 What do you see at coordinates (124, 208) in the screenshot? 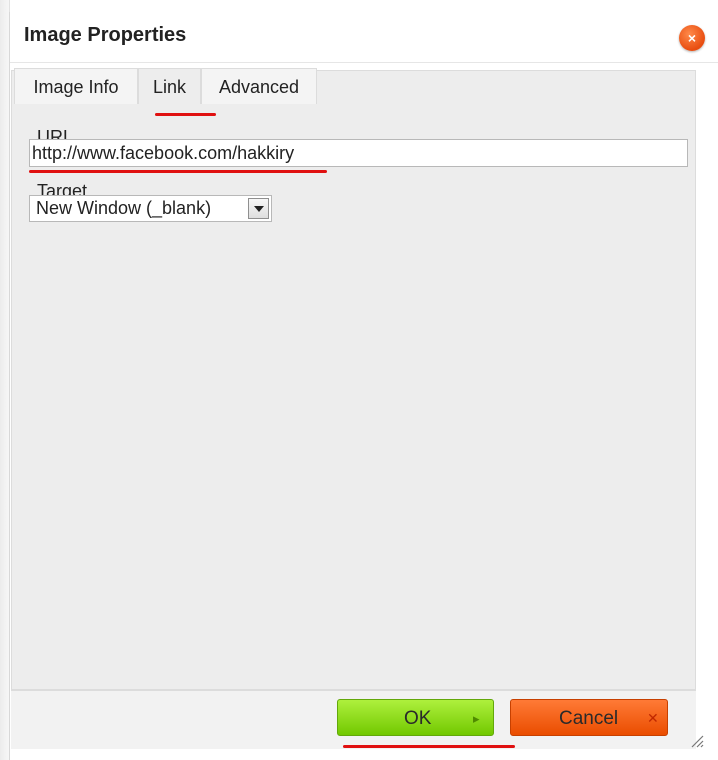
I see `target-select-value: New Window (_blank)` at bounding box center [124, 208].